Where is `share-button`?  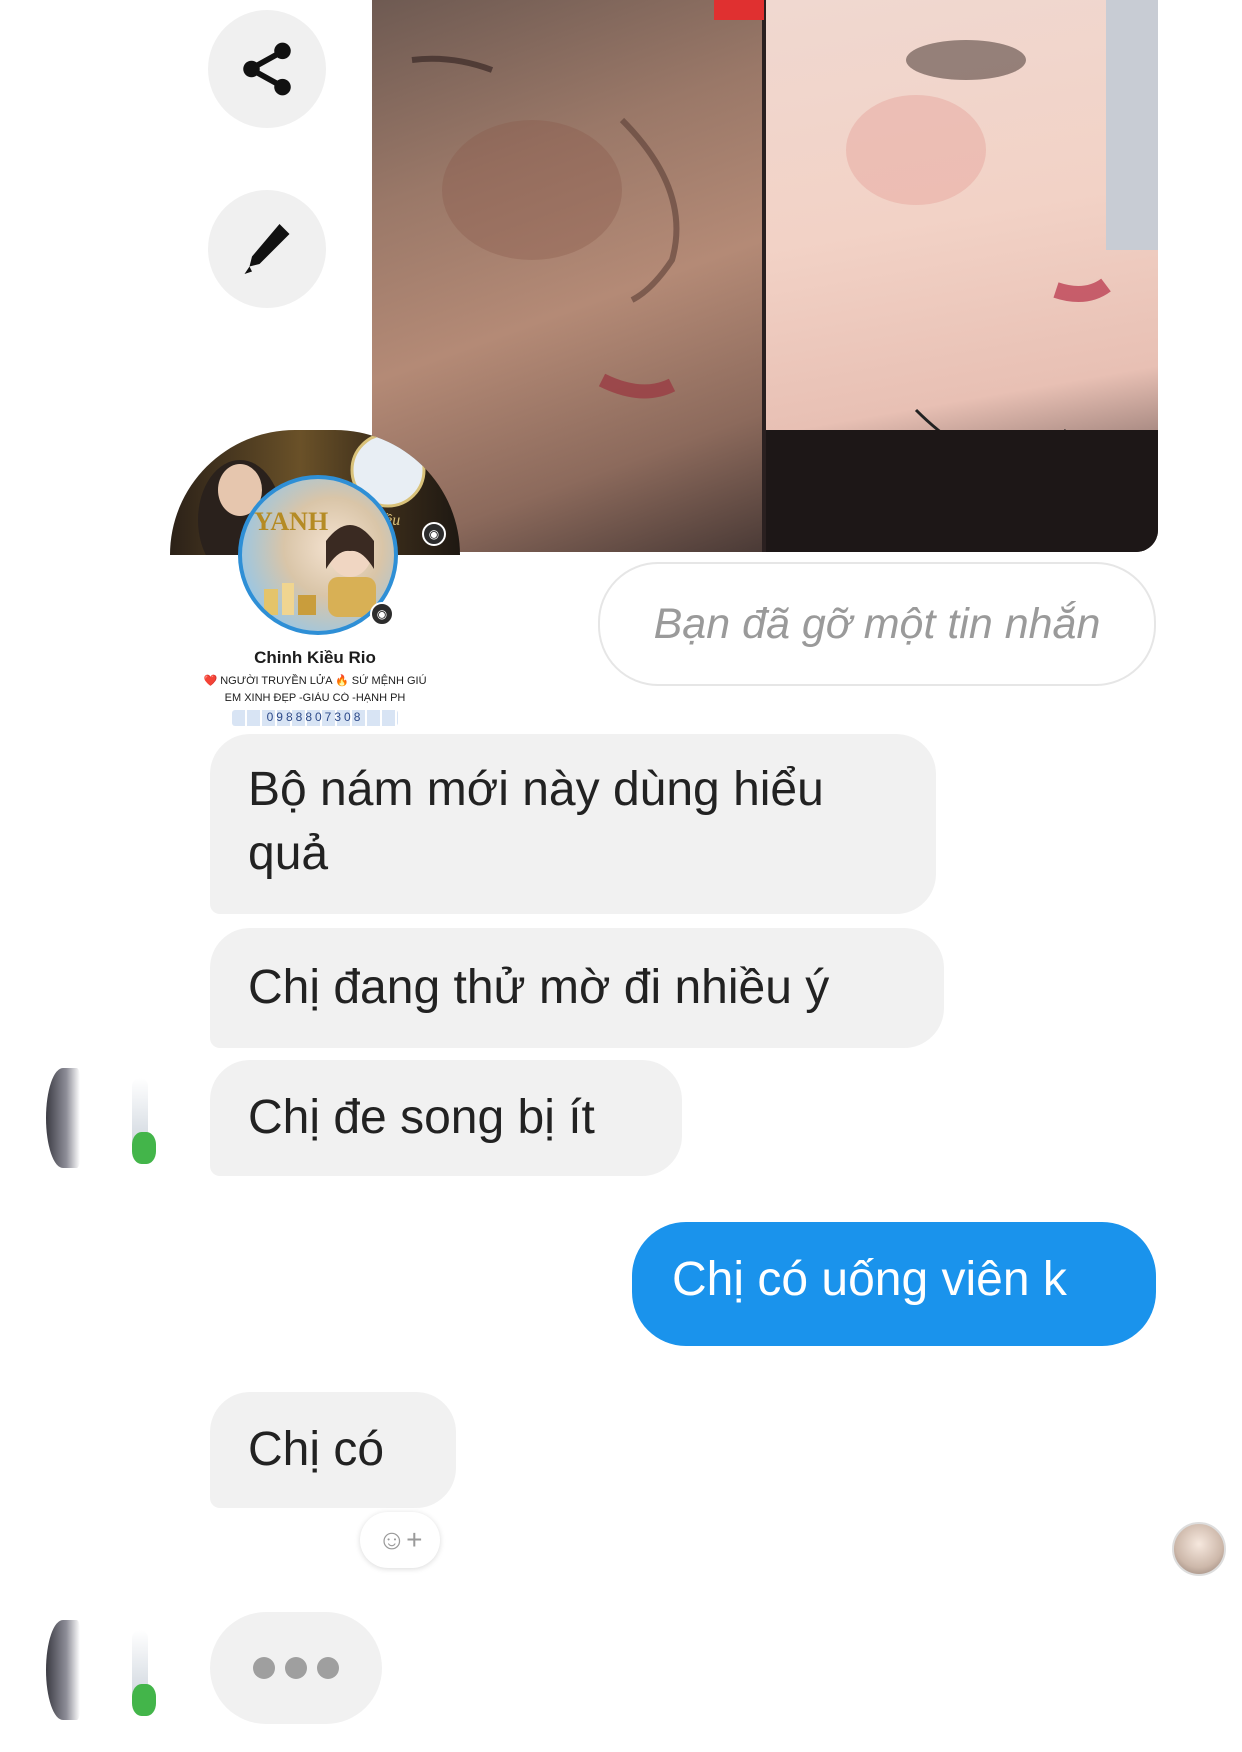 share-button is located at coordinates (267, 69).